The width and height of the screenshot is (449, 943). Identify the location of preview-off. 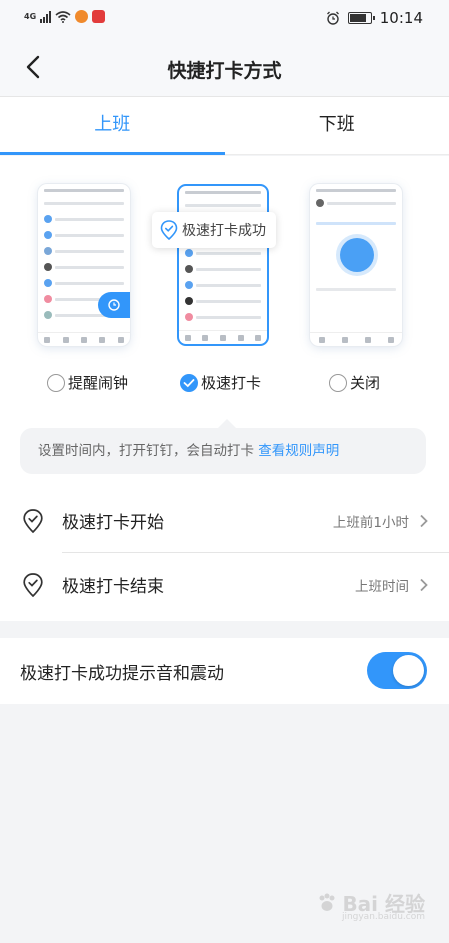
(356, 265).